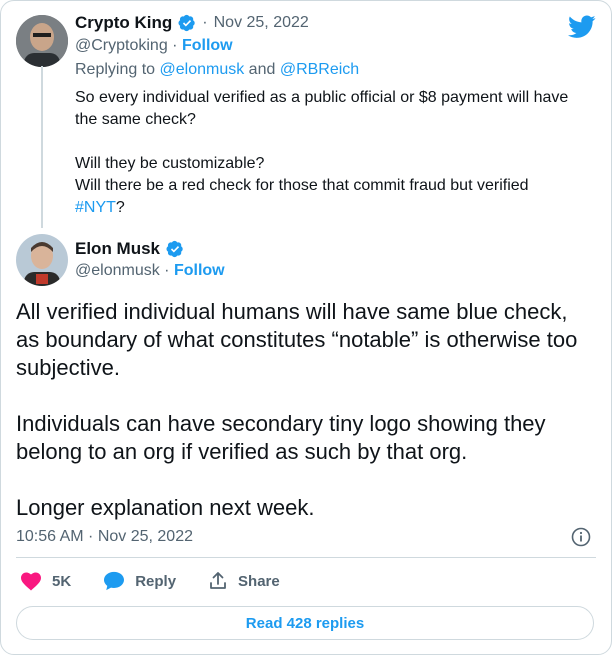 Image resolution: width=612 pixels, height=655 pixels. I want to click on twitter-bird-icon, so click(582, 27).